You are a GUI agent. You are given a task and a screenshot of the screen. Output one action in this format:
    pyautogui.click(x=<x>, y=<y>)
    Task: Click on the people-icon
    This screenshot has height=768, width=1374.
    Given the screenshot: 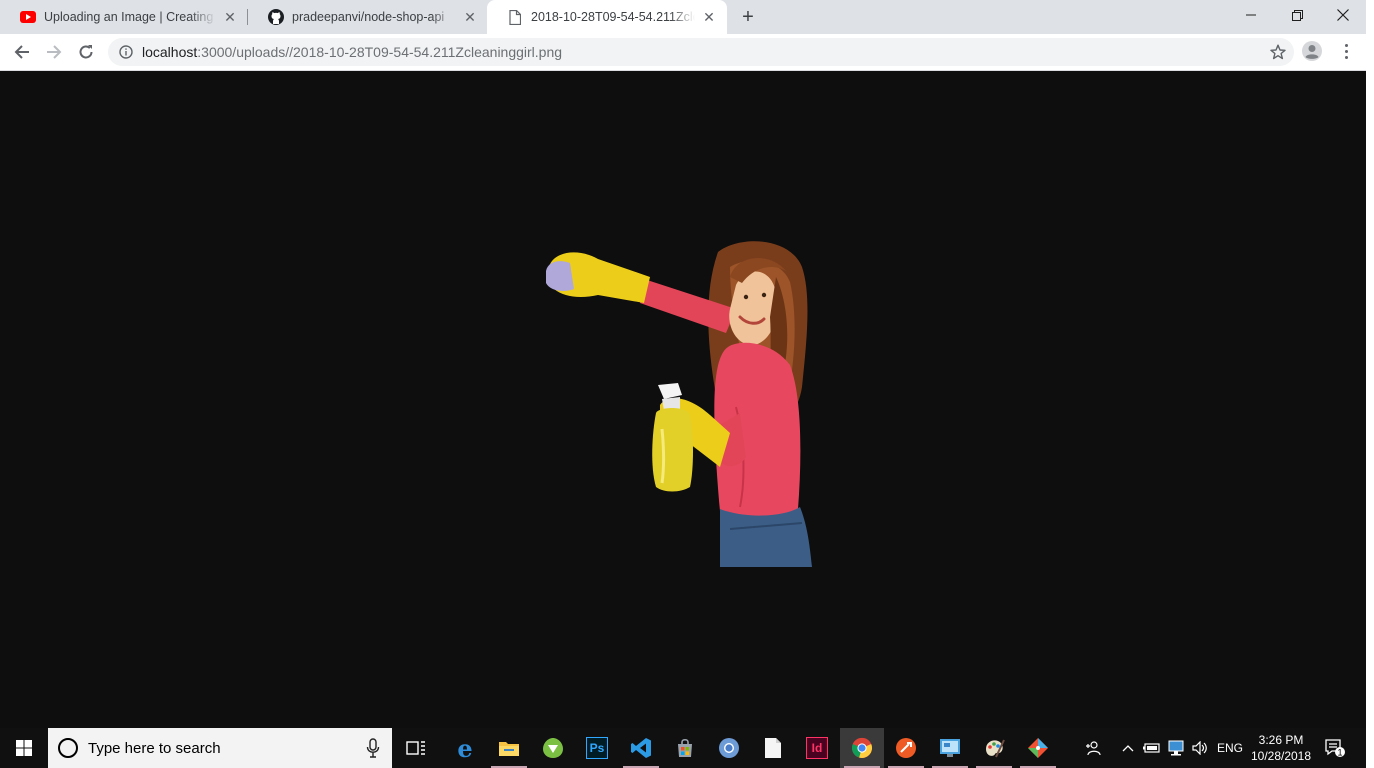 What is the action you would take?
    pyautogui.click(x=1093, y=748)
    